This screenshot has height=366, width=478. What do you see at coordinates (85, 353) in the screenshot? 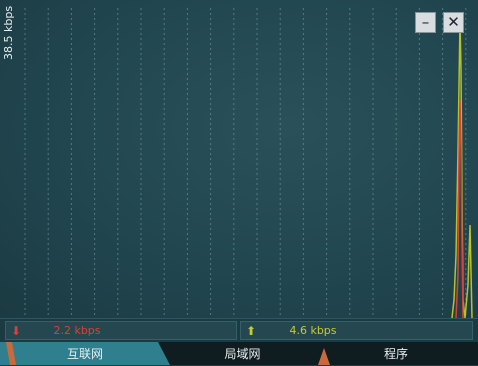
I see `tab-internet: 互联网` at bounding box center [85, 353].